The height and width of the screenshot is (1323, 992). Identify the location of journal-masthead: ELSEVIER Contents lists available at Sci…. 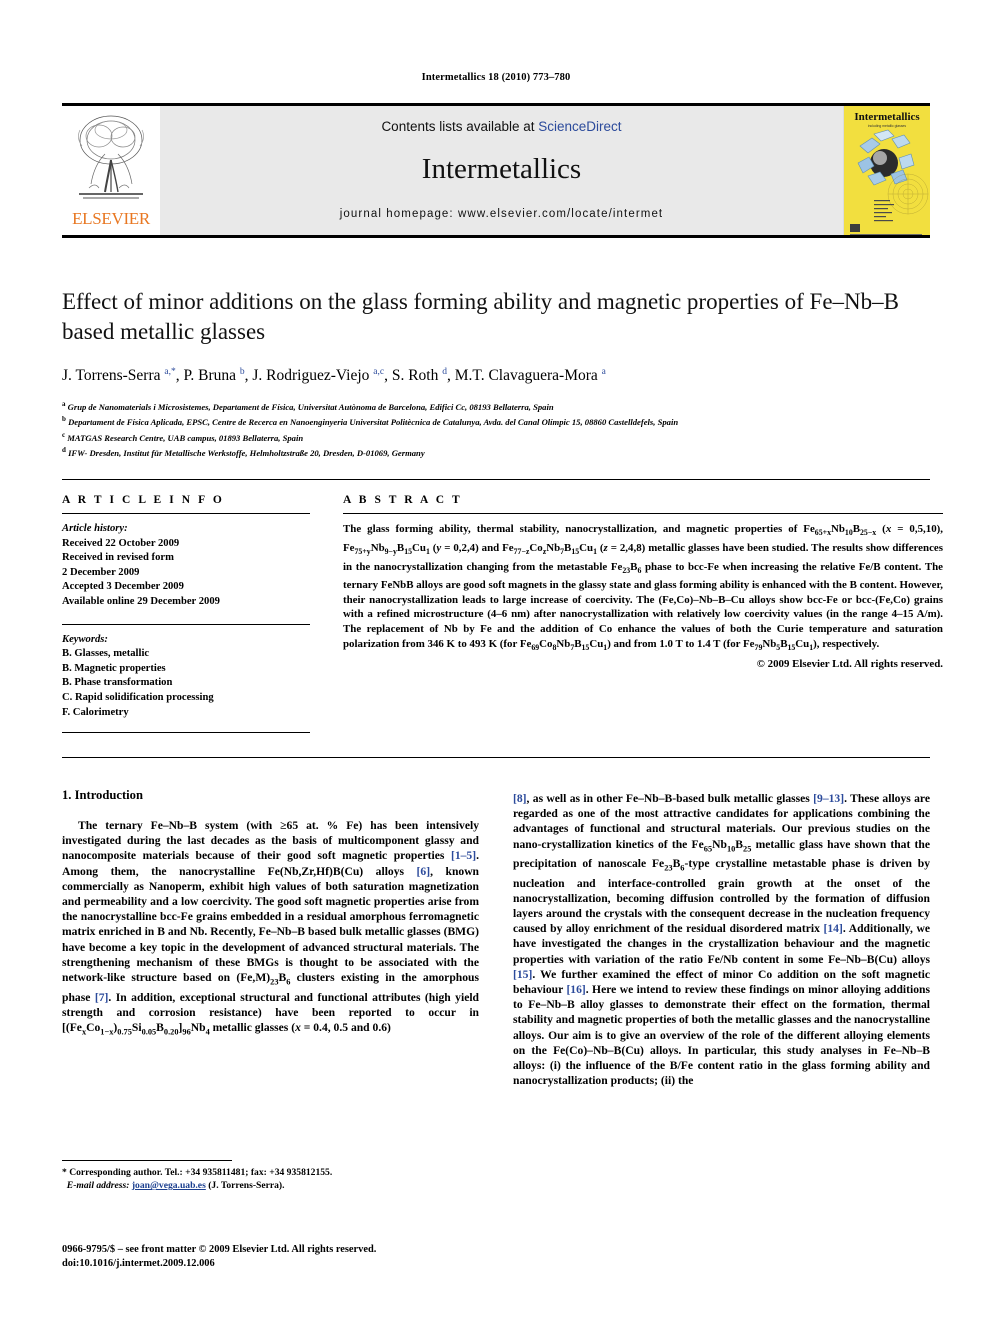
(496, 170).